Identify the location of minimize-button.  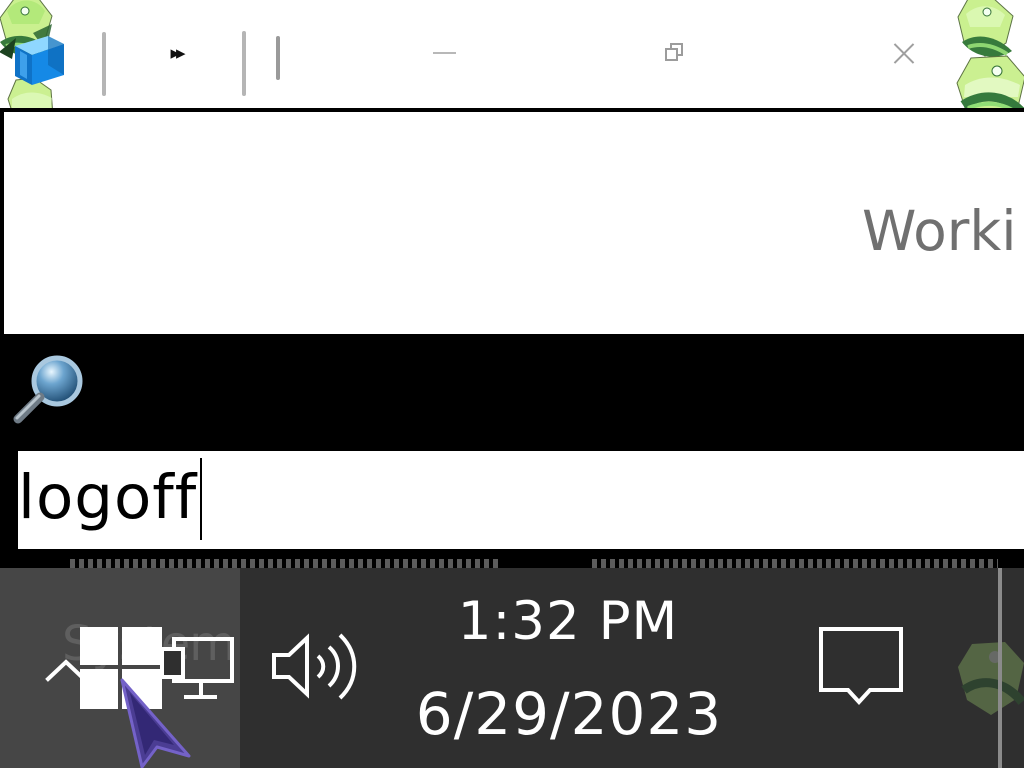
(444, 53).